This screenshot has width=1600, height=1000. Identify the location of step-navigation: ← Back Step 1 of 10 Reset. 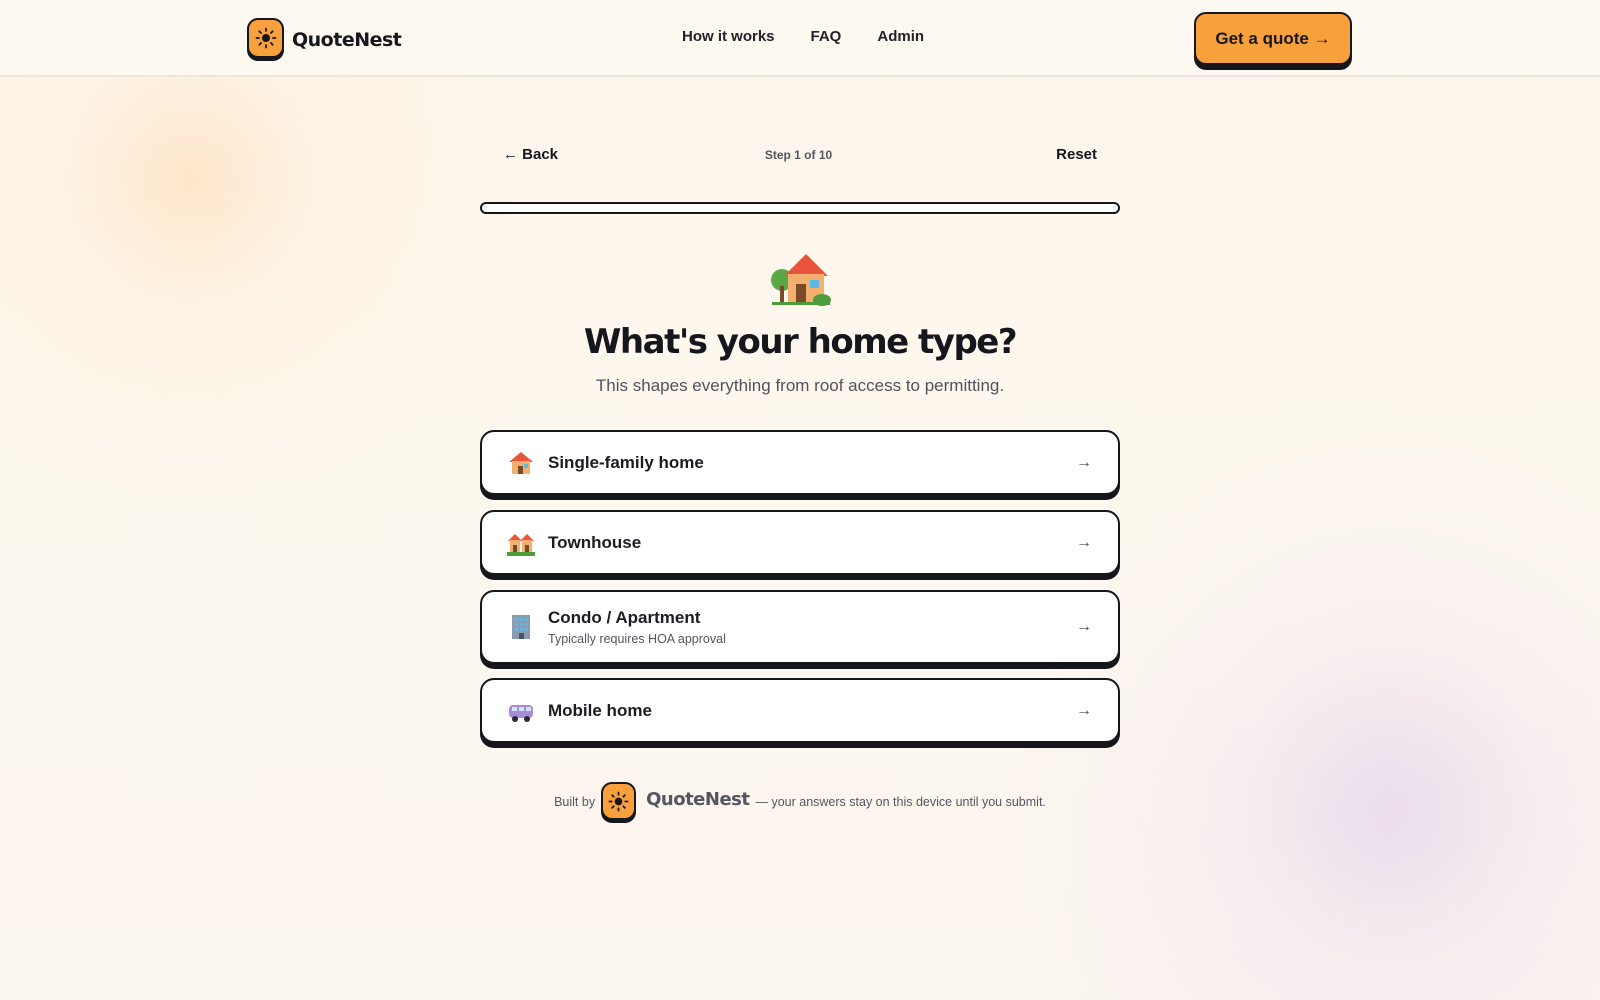
(798, 156).